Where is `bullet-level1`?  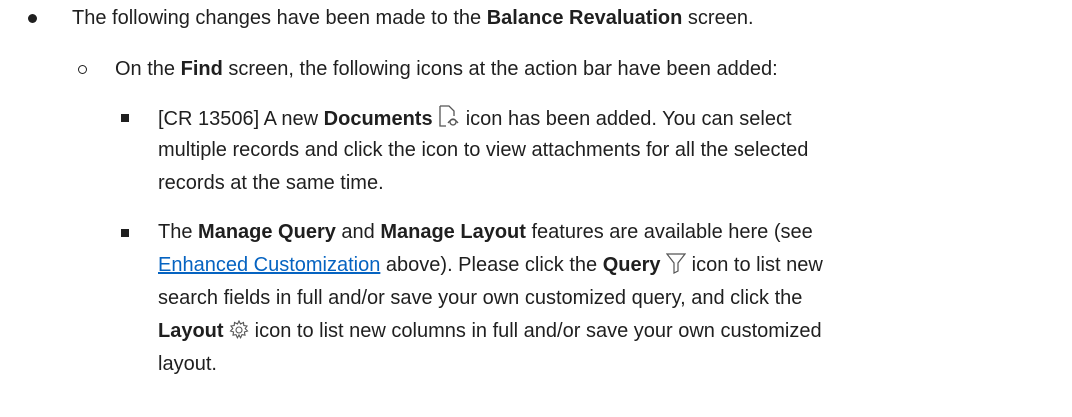 bullet-level1 is located at coordinates (32, 18).